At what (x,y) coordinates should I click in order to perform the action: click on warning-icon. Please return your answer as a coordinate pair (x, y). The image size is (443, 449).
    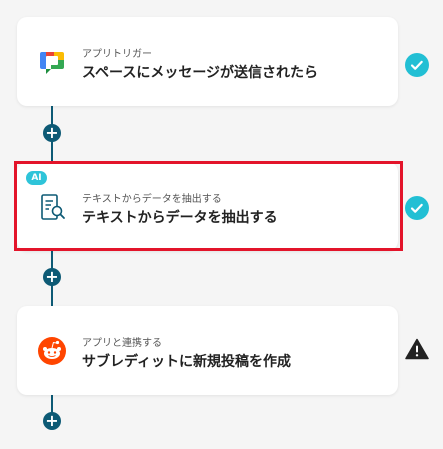
    Looking at the image, I should click on (417, 349).